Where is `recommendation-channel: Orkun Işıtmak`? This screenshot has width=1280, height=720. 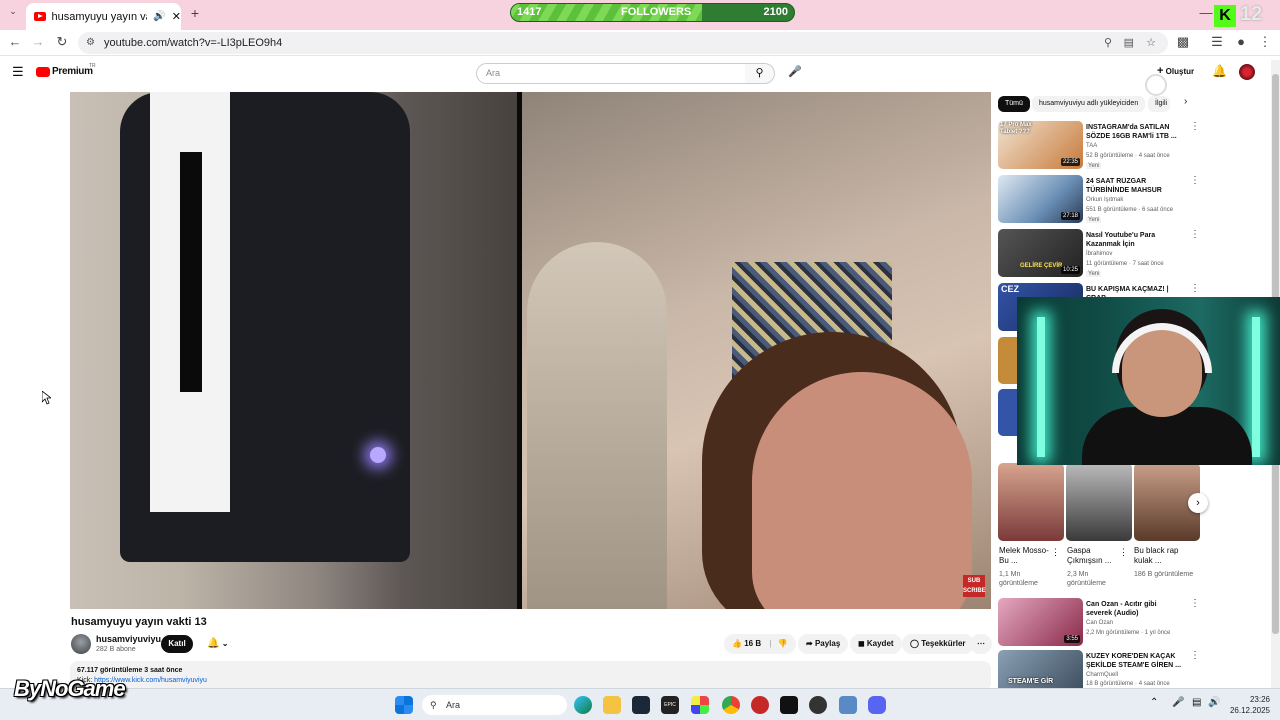 recommendation-channel: Orkun Işıtmak is located at coordinates (1105, 200).